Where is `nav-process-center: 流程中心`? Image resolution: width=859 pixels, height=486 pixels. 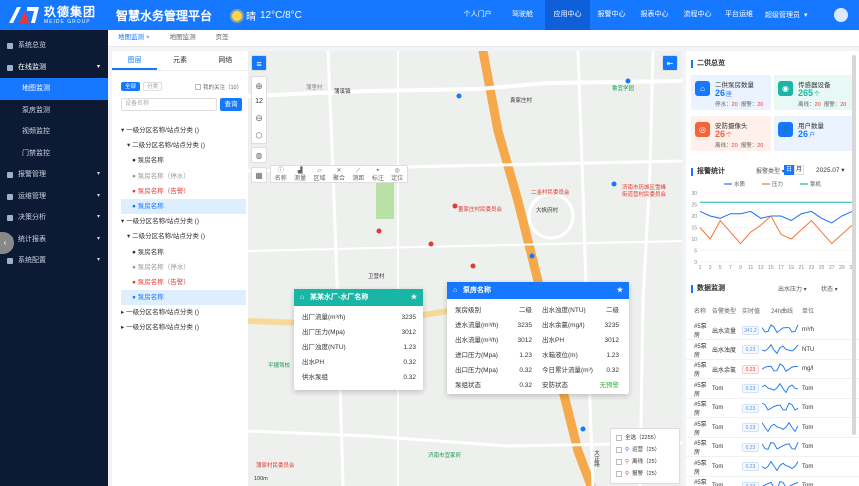 nav-process-center: 流程中心 is located at coordinates (697, 15).